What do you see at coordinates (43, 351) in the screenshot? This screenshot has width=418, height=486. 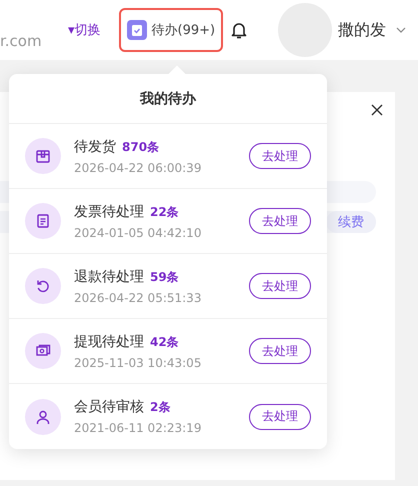 I see `cash-icon` at bounding box center [43, 351].